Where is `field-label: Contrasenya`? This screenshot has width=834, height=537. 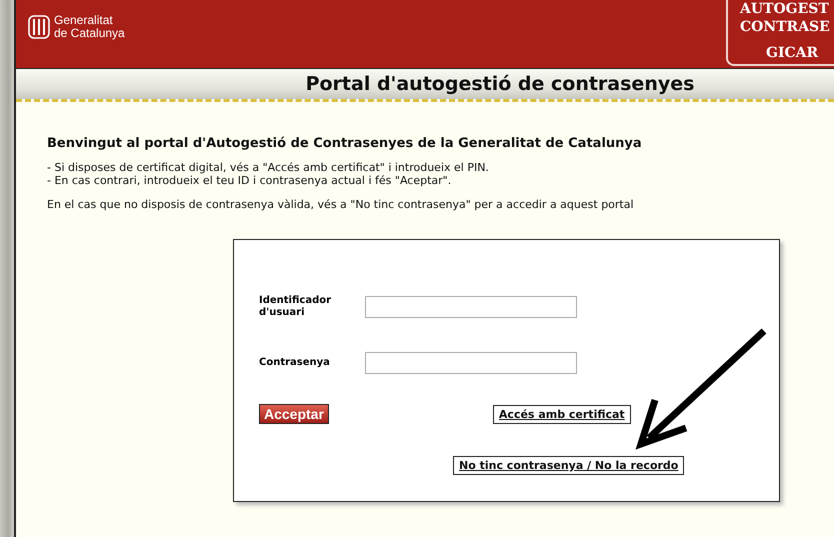
field-label: Contrasenya is located at coordinates (295, 363).